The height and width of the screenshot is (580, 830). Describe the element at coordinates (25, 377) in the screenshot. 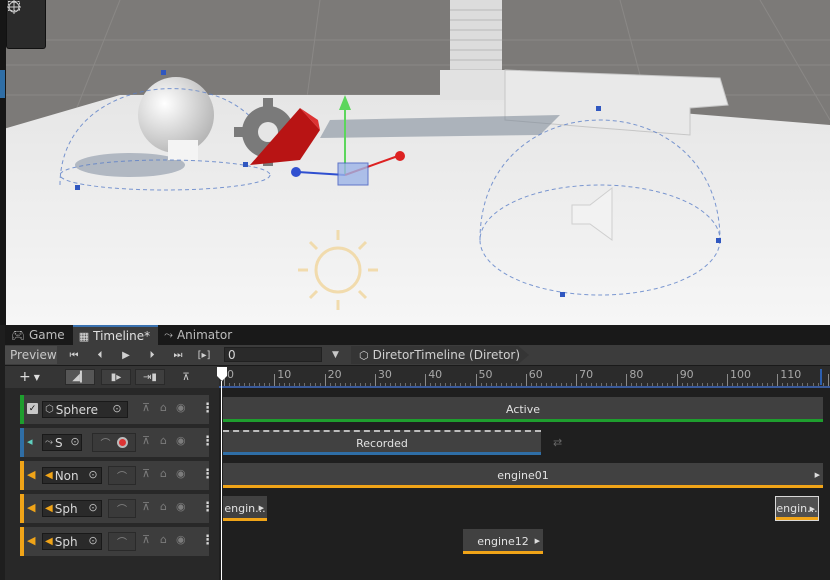

I see `plus-icon: +` at that location.